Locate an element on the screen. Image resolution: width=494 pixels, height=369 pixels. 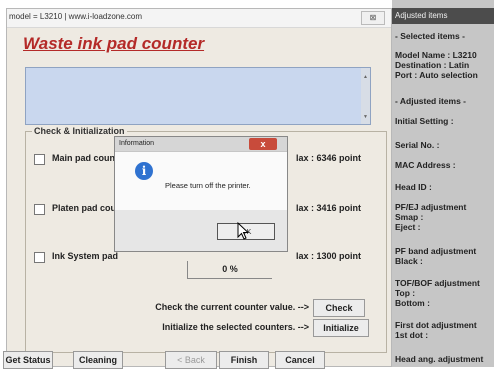
percent-unit: % is located at coordinates (233, 269).